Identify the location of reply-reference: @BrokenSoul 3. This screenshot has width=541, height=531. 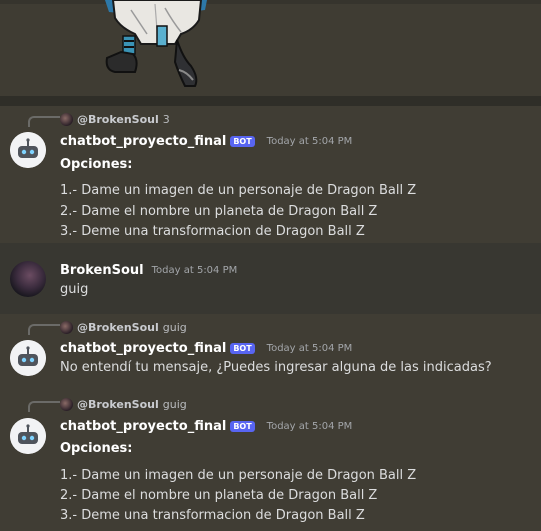
(115, 119).